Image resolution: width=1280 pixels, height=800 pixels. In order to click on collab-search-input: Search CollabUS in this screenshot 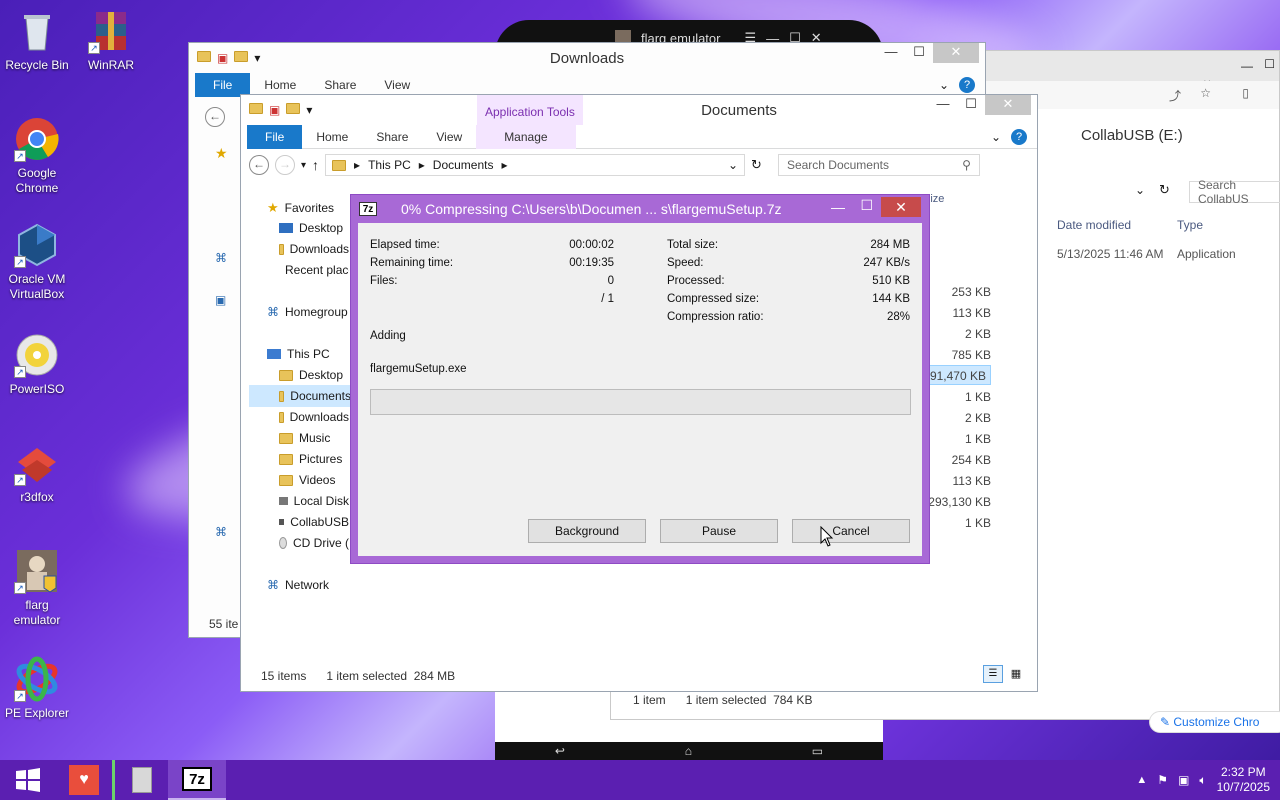, I will do `click(1234, 192)`.